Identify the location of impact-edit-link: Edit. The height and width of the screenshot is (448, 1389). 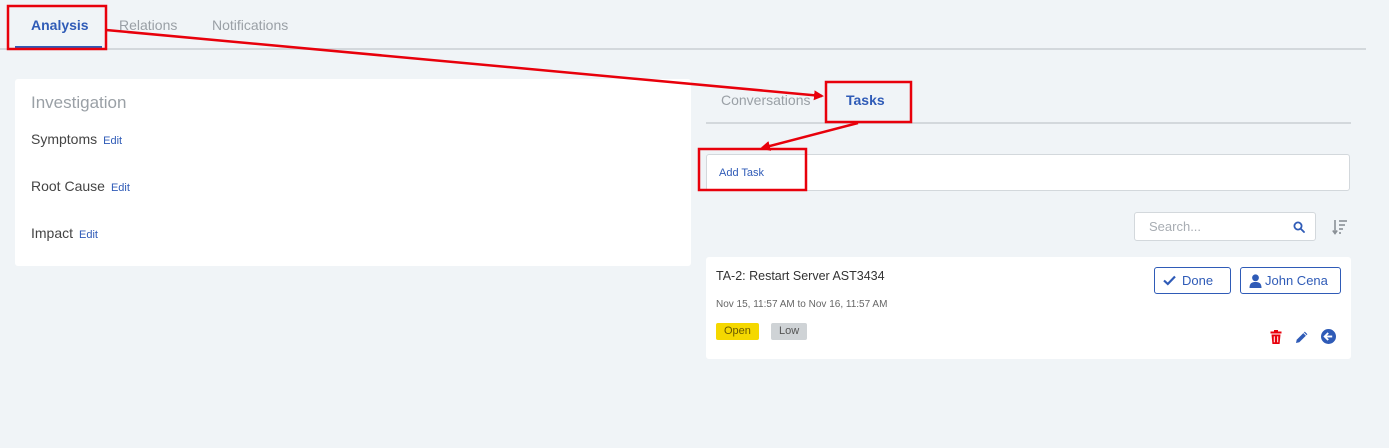
(88, 235).